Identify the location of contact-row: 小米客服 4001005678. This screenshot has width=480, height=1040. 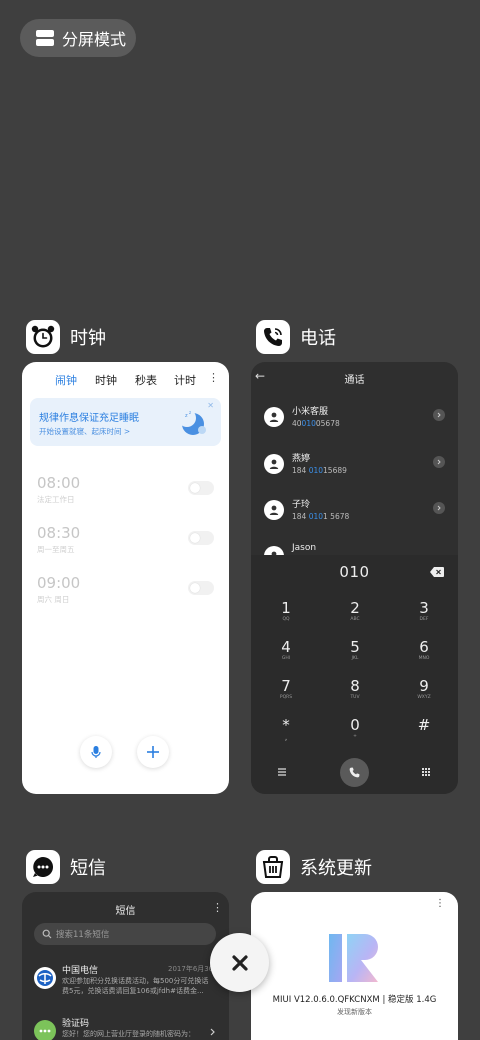
(358, 419).